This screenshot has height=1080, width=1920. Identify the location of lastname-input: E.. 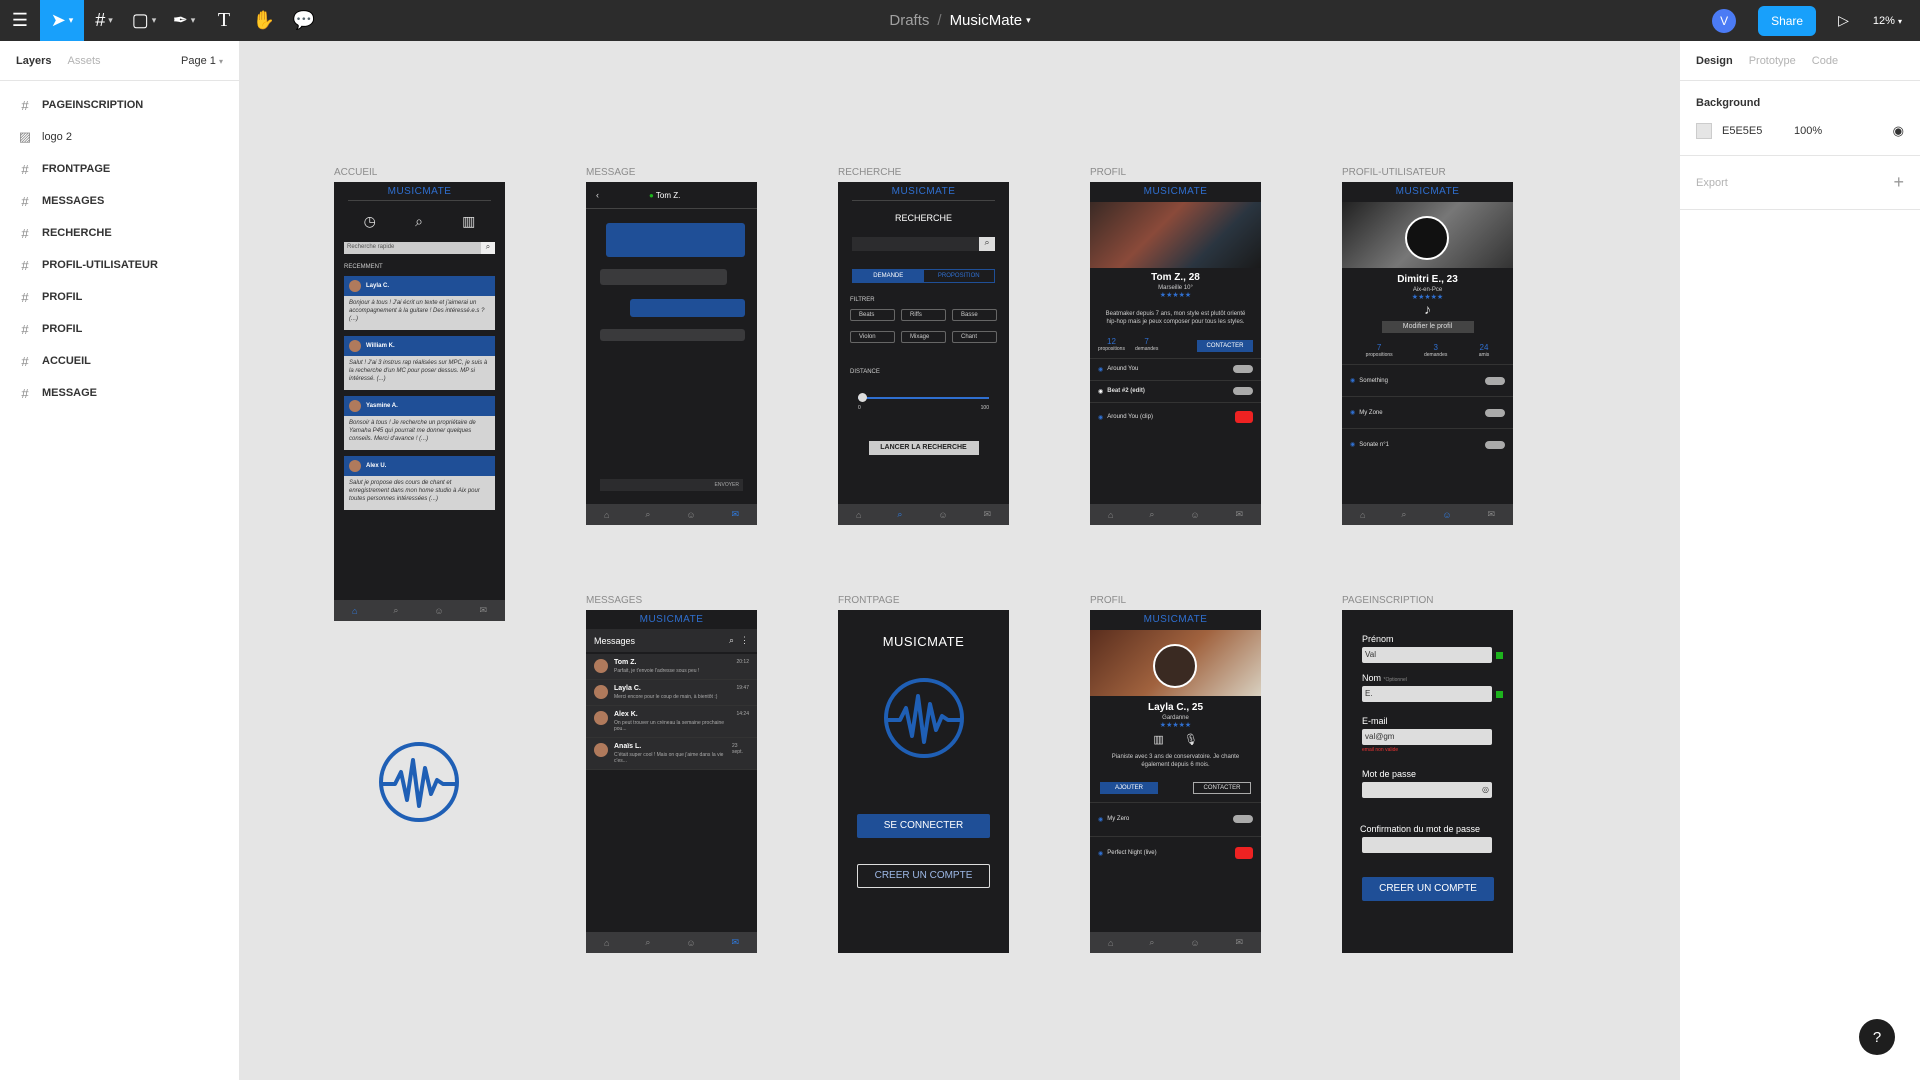
(1427, 694).